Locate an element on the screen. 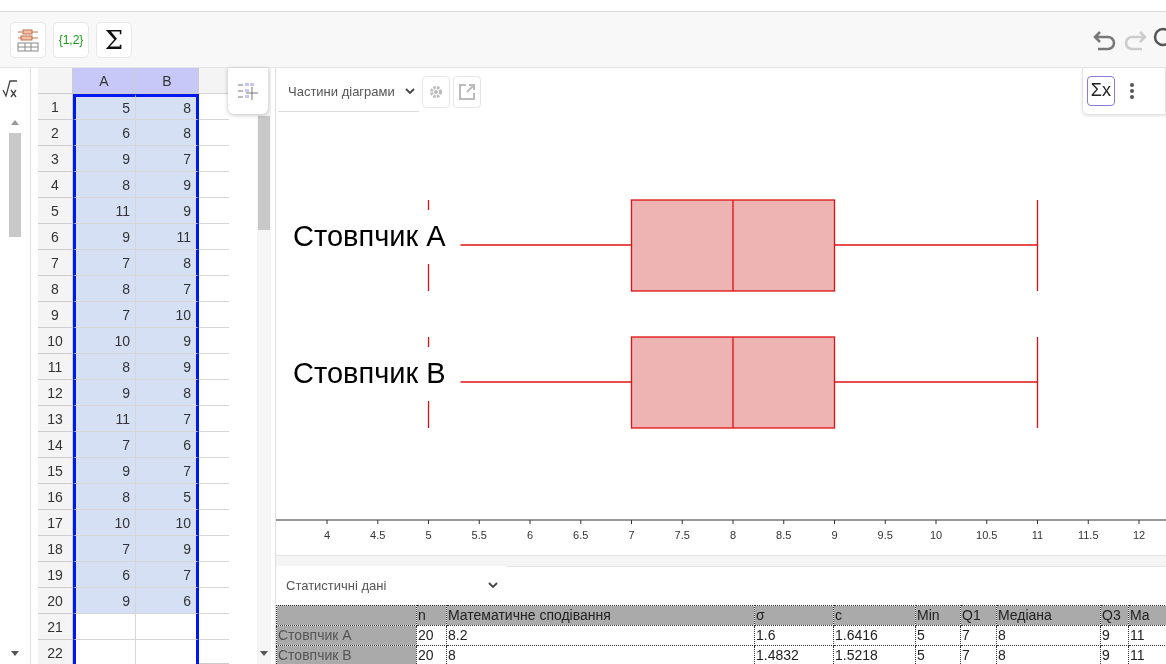  row-header: 22 is located at coordinates (55, 652).